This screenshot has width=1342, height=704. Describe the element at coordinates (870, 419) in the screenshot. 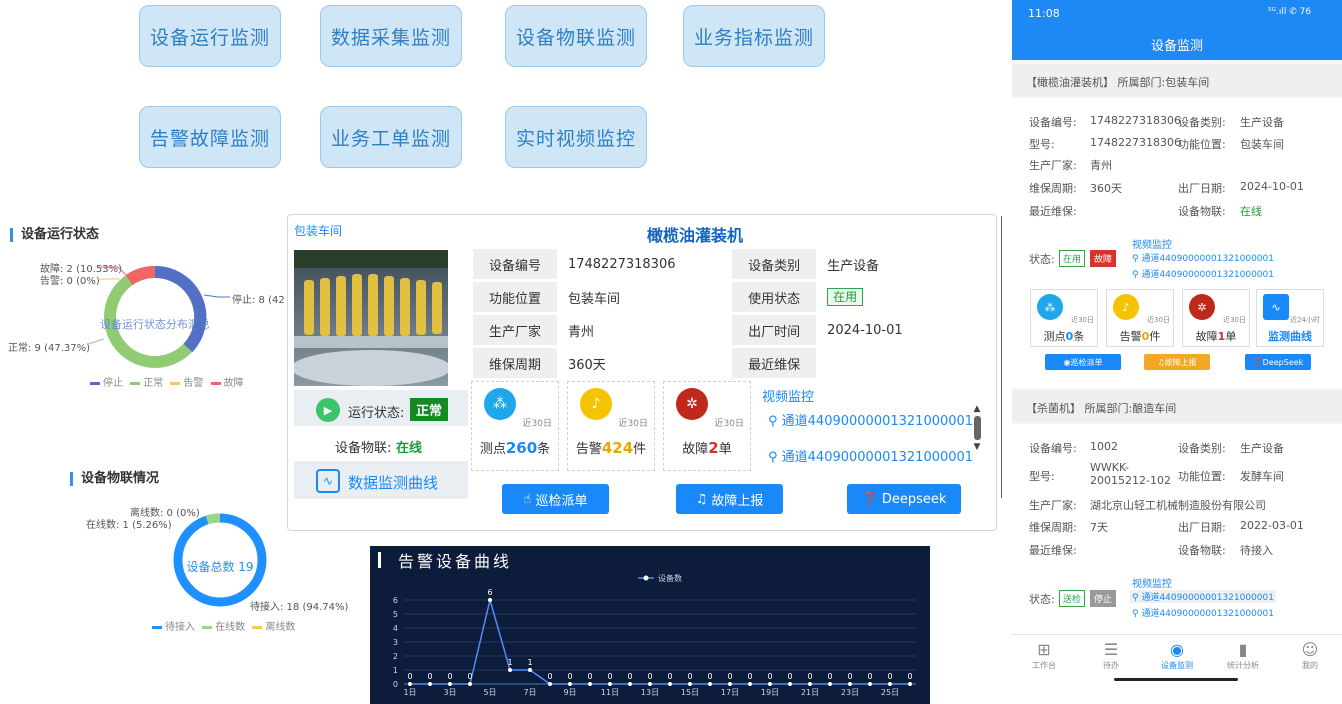

I see `video-channel-1: ⚲ 通道44090000001321000001` at that location.